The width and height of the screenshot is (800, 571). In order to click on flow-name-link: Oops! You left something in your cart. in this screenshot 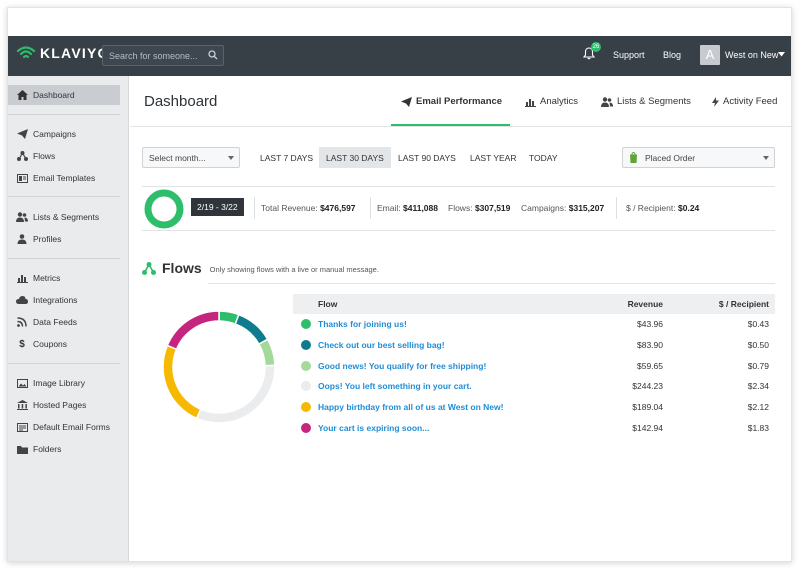, I will do `click(395, 386)`.